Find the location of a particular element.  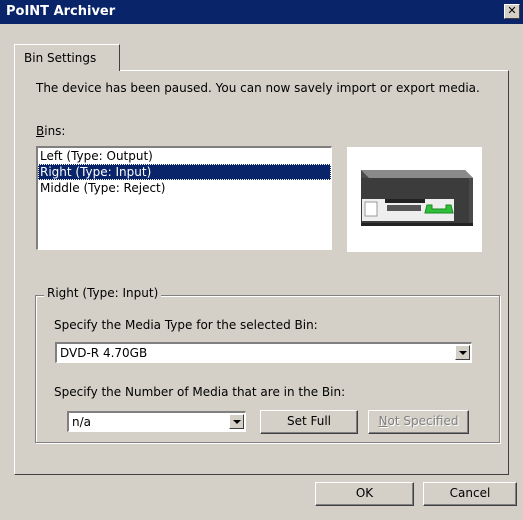

tab-label: Bin Settings is located at coordinates (60, 58).